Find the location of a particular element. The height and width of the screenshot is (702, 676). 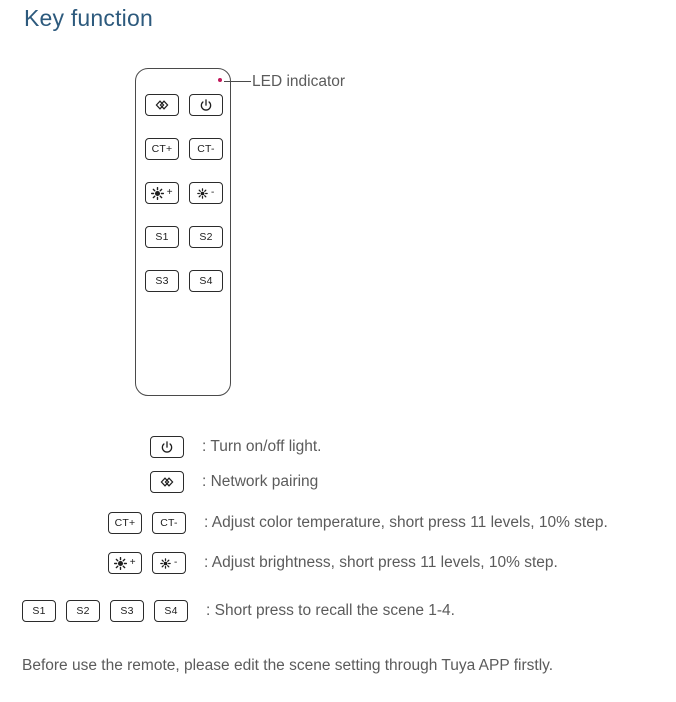

remote-key-scene-1: S1 is located at coordinates (162, 237).